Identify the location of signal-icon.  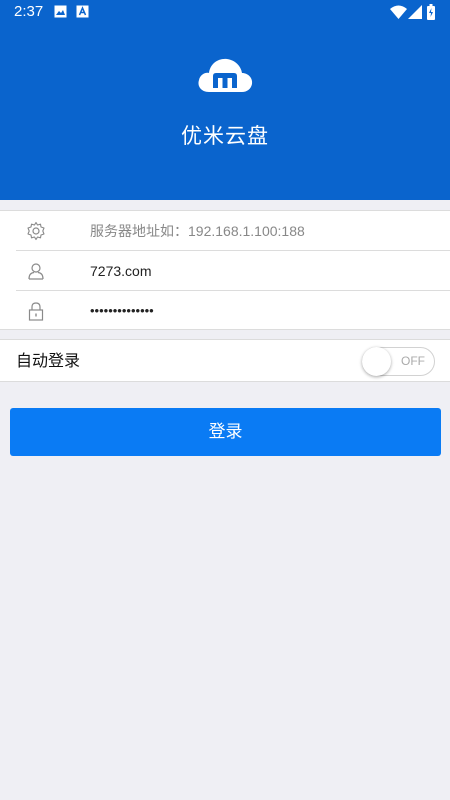
(415, 14).